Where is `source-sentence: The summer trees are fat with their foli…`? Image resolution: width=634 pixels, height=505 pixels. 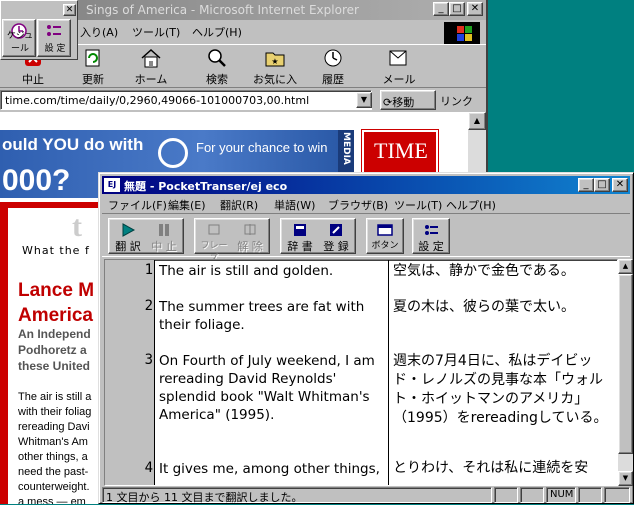 source-sentence: The summer trees are fat with their foli… is located at coordinates (273, 316).